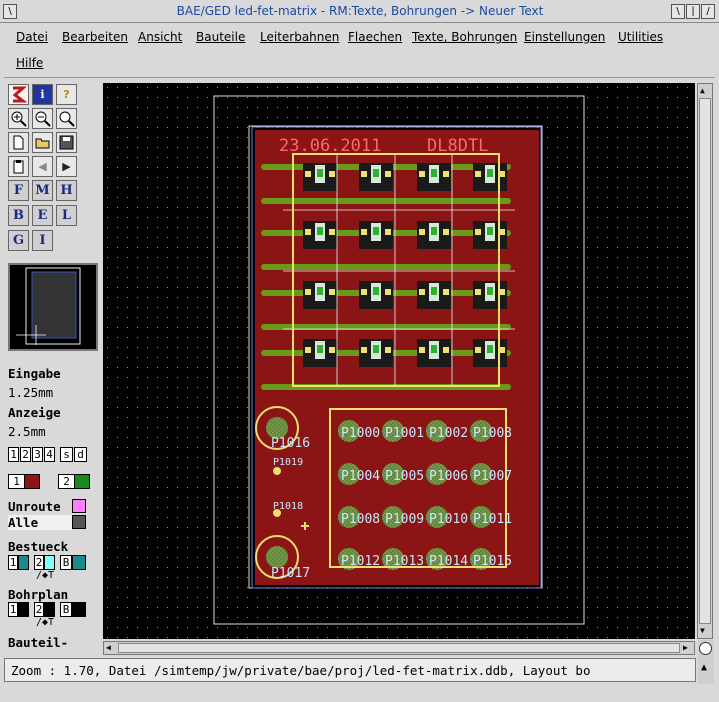  Describe the element at coordinates (38, 546) in the screenshot. I see `bestueck-label: Bestueck` at that location.